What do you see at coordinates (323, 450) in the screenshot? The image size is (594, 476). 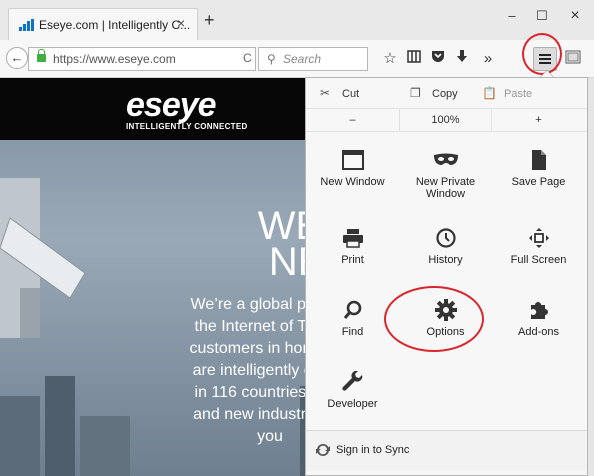 I see `sync-icon` at bounding box center [323, 450].